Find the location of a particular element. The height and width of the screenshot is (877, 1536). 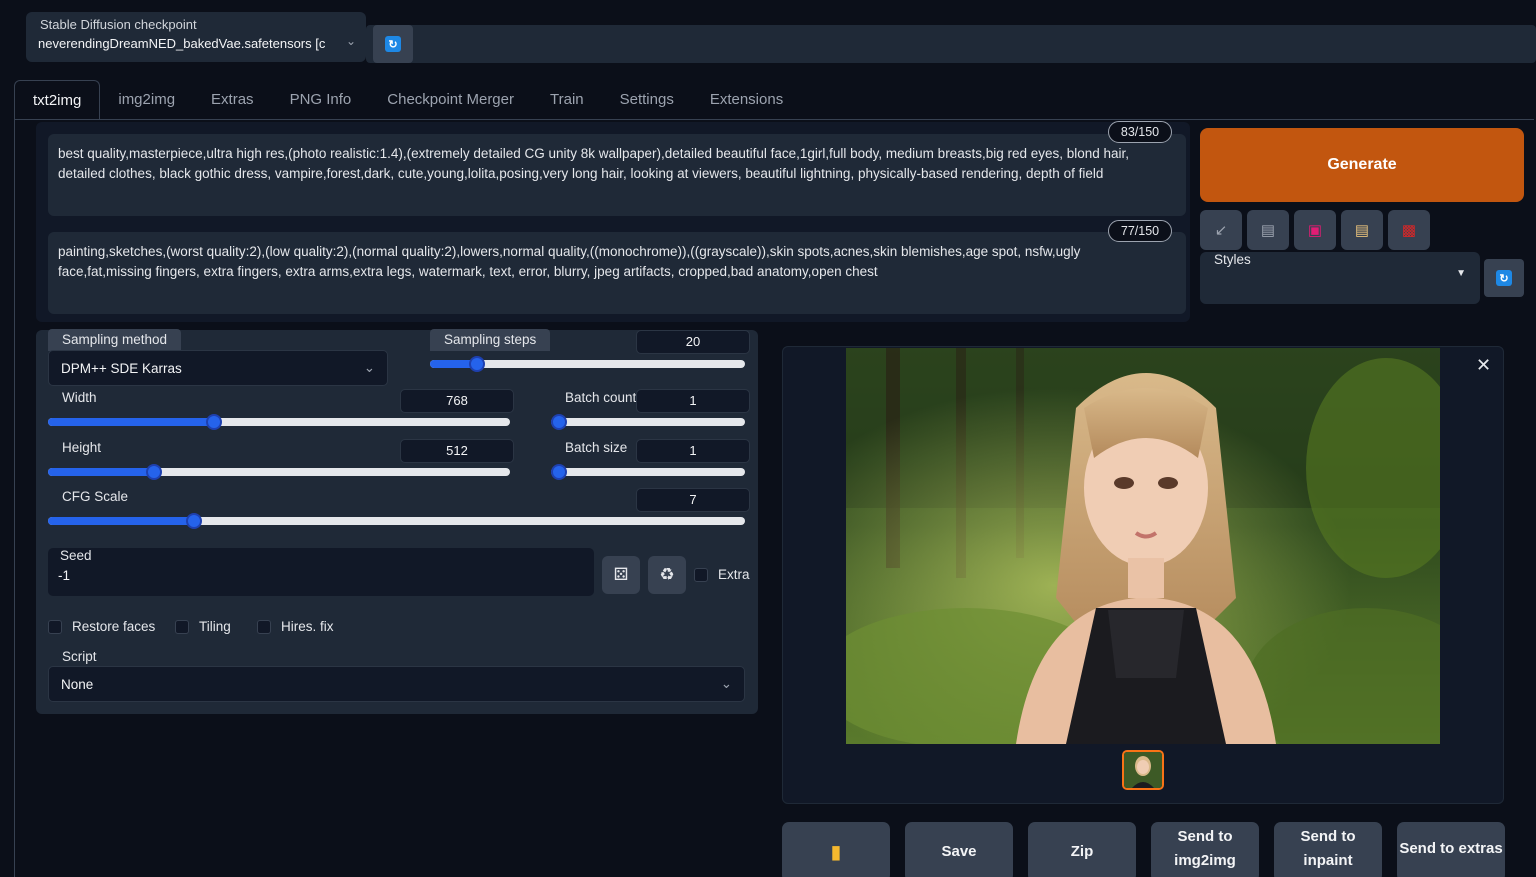

seed-value: -1 is located at coordinates (64, 575).